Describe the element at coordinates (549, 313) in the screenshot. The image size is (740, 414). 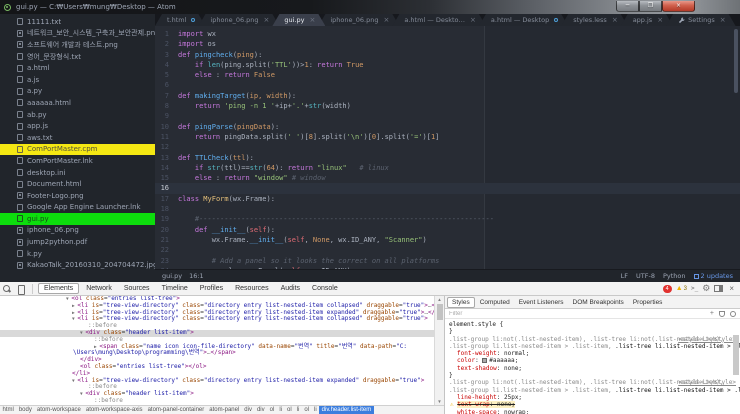
I see `filter-input` at that location.